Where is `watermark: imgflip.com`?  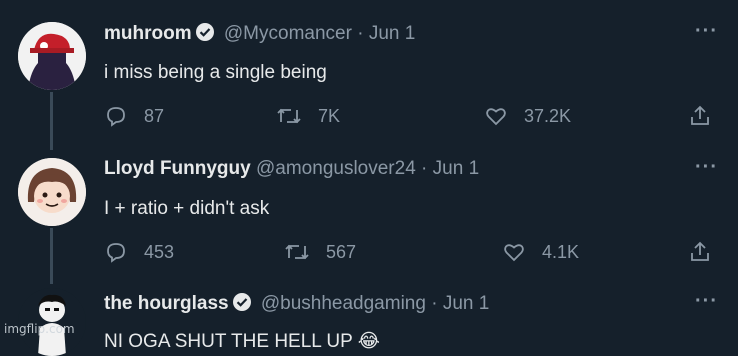 watermark: imgflip.com is located at coordinates (39, 329).